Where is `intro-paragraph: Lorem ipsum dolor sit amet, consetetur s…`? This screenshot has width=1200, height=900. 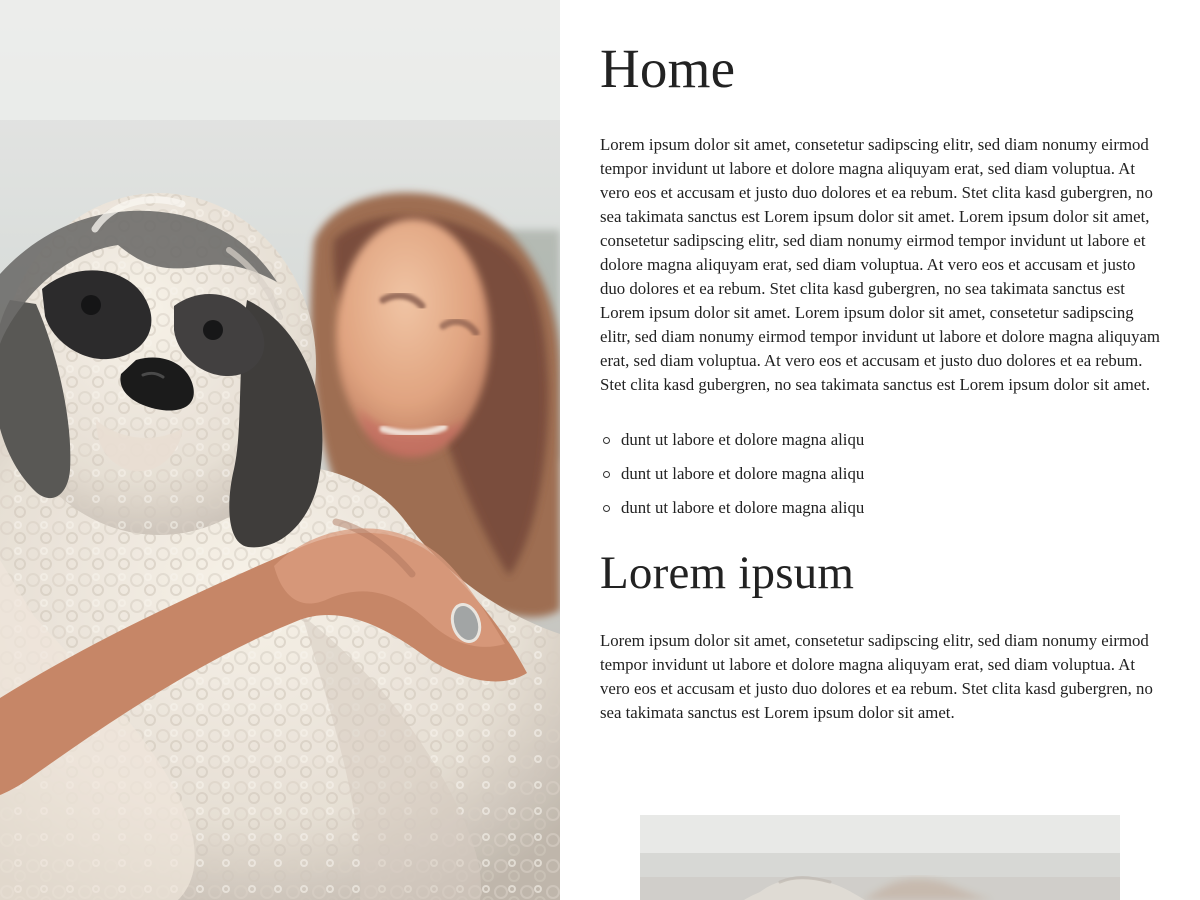
intro-paragraph: Lorem ipsum dolor sit amet, consetetur s… is located at coordinates (880, 264).